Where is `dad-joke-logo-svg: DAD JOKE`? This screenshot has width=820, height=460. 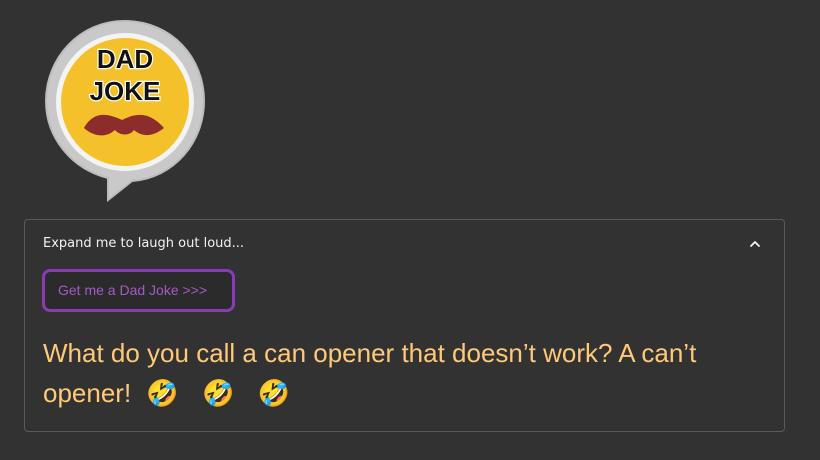
dad-joke-logo-svg: DAD JOKE is located at coordinates (125, 111).